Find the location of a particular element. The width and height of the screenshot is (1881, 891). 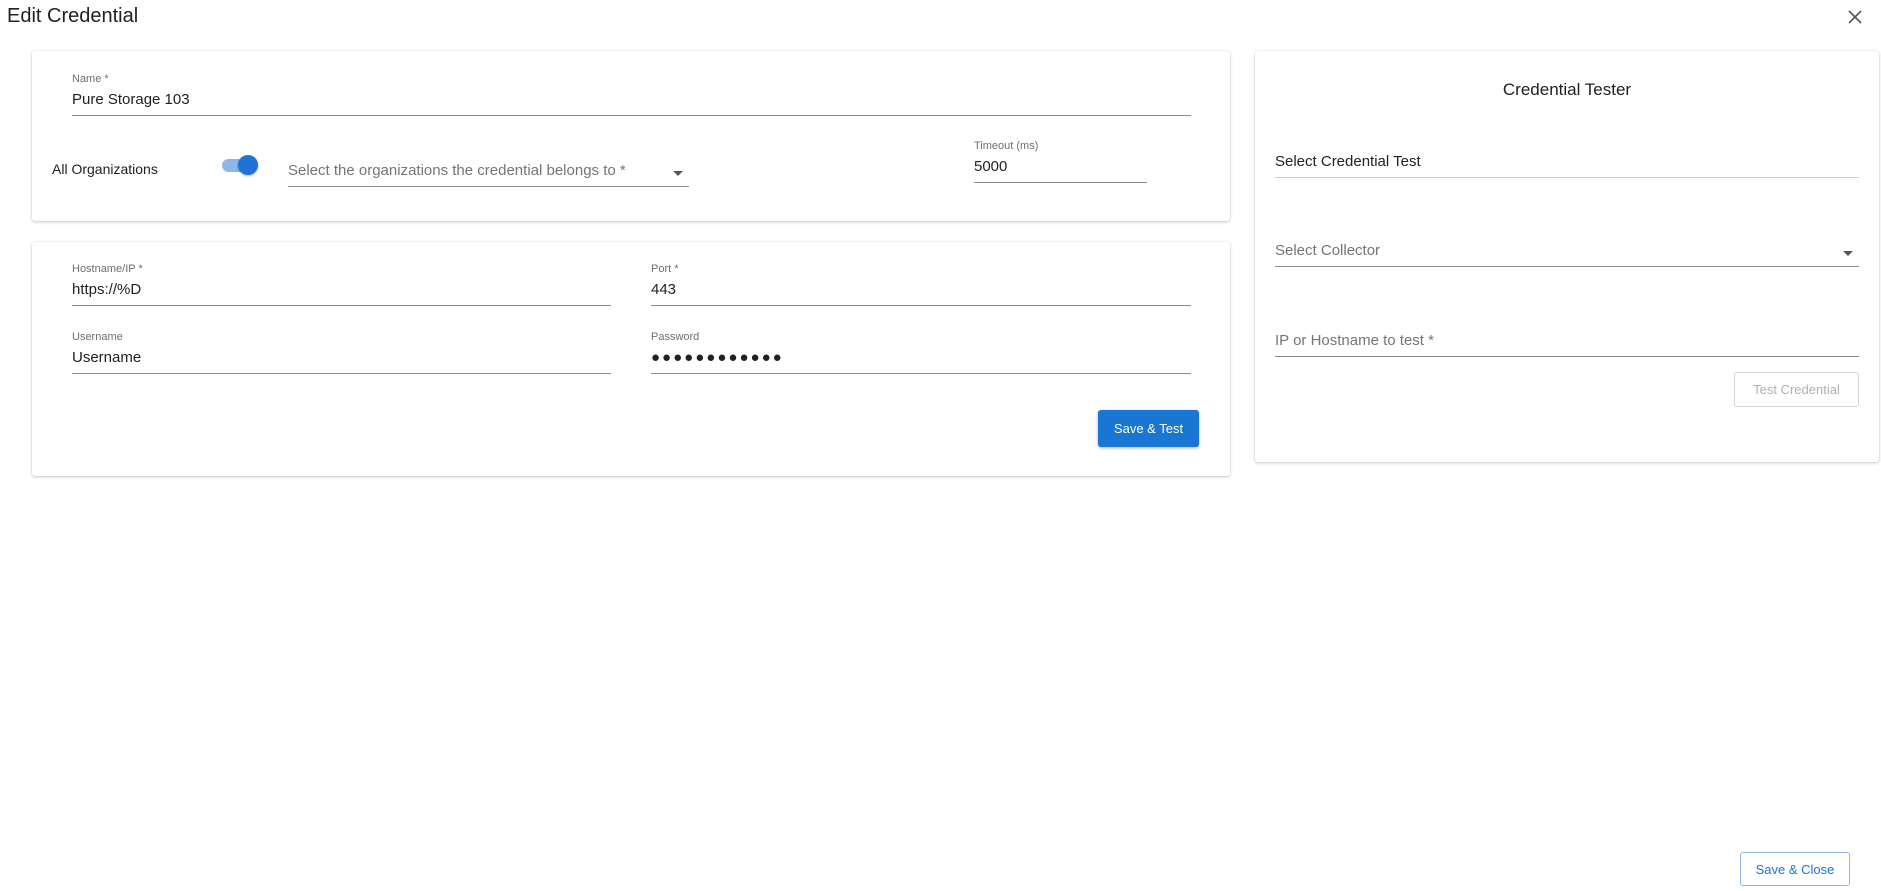

save-close-button: Save & Close is located at coordinates (1795, 869).